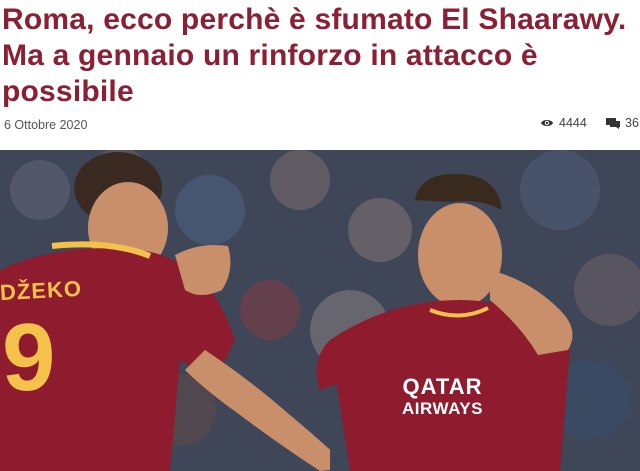 This screenshot has height=471, width=640. What do you see at coordinates (41, 290) in the screenshot?
I see `shirt-name: DŽEKO` at bounding box center [41, 290].